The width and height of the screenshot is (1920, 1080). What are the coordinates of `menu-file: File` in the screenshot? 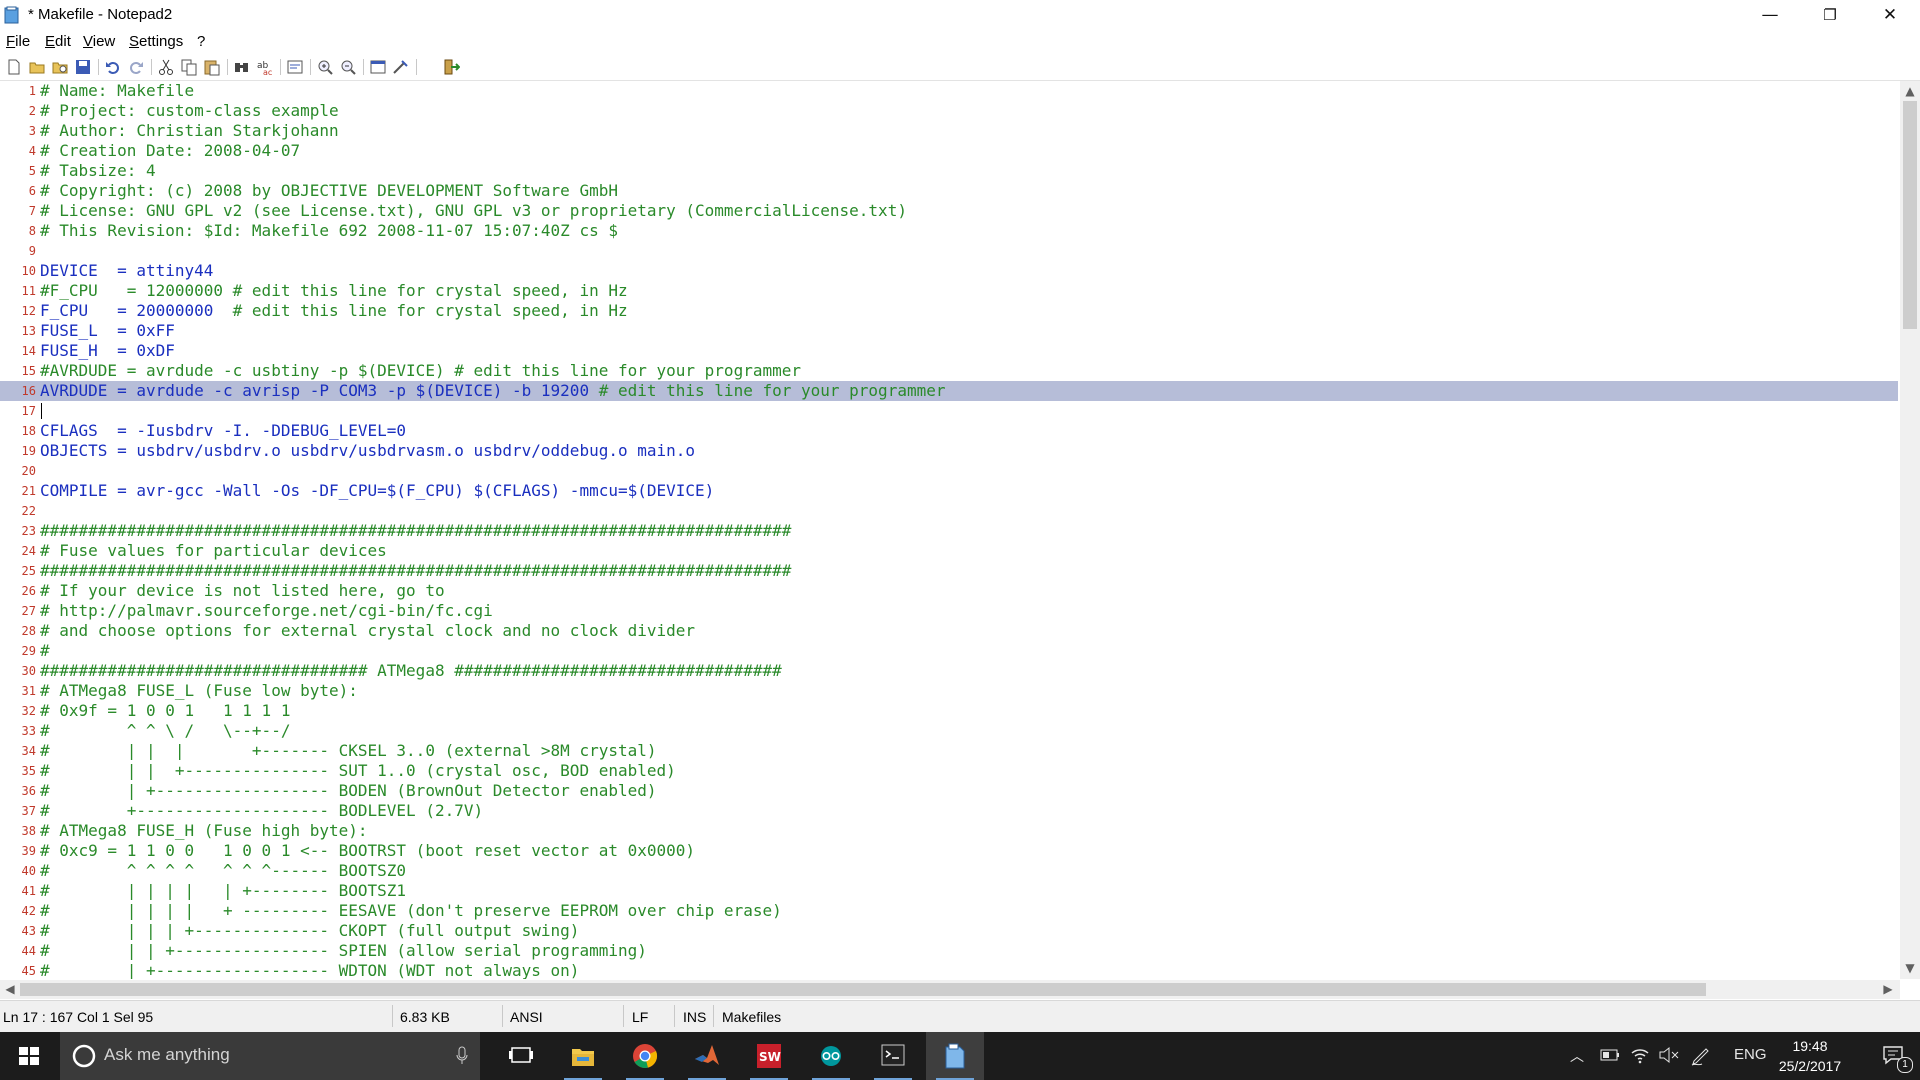 It's located at (18, 41).